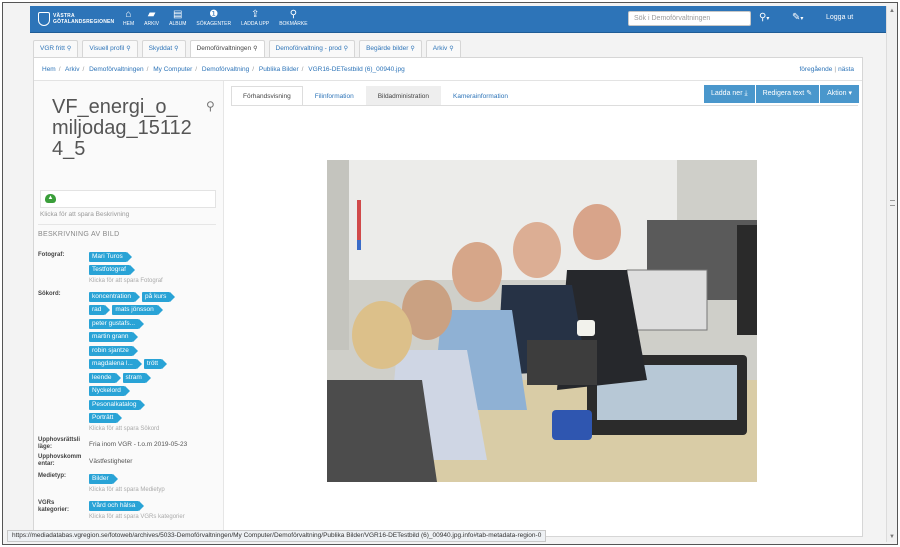 Image resolution: width=900 pixels, height=547 pixels. I want to click on tab-demoforvaltning-prod: Demoförvaltning - prod ⚲, so click(312, 48).